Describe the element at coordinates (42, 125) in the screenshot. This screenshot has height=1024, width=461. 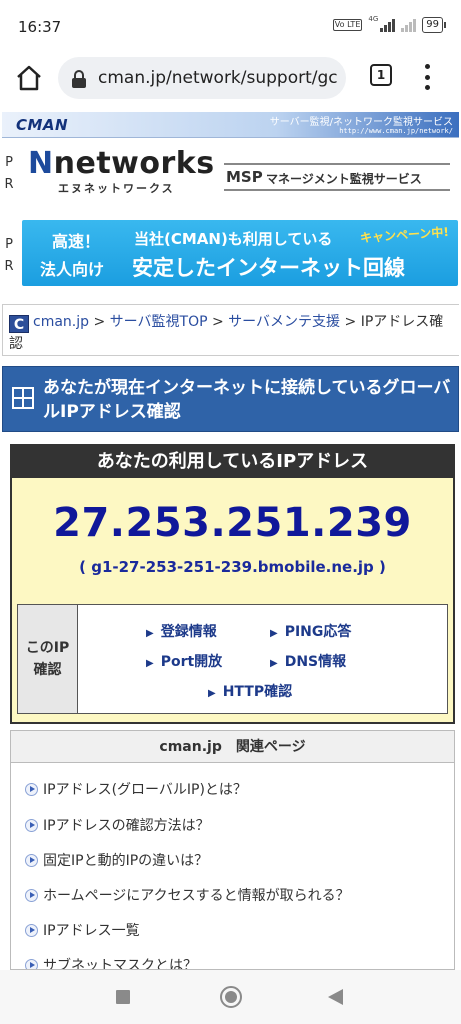
I see `cman-logo: CMAN` at that location.